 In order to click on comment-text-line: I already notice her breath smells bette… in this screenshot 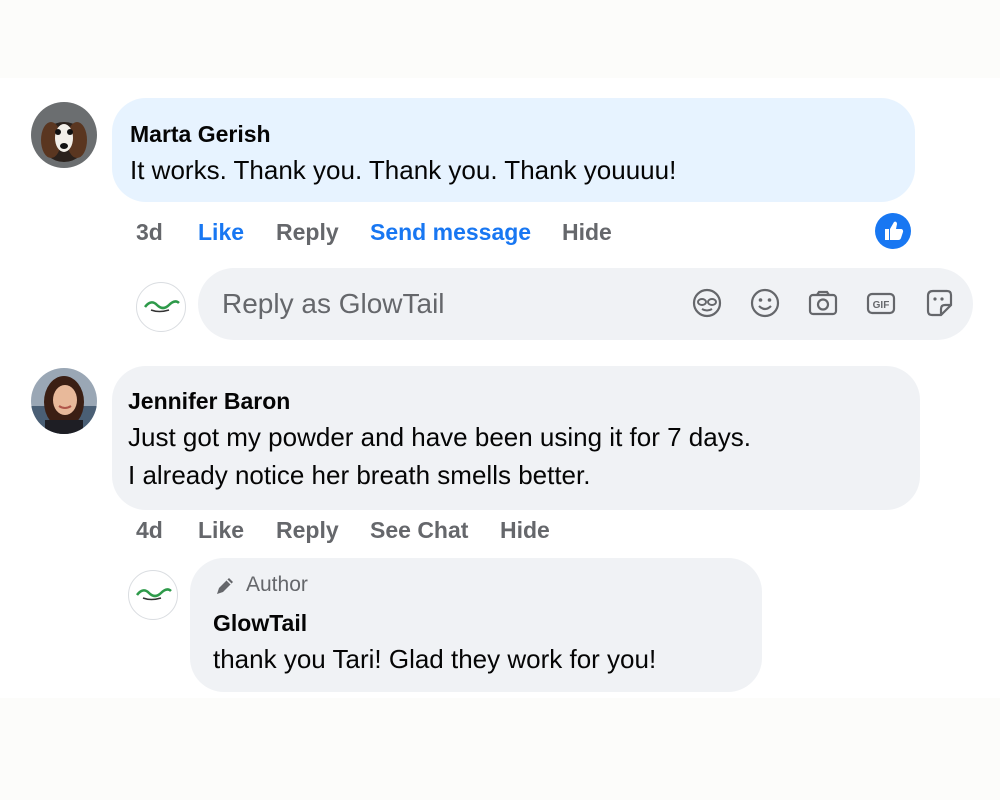, I will do `click(359, 475)`.